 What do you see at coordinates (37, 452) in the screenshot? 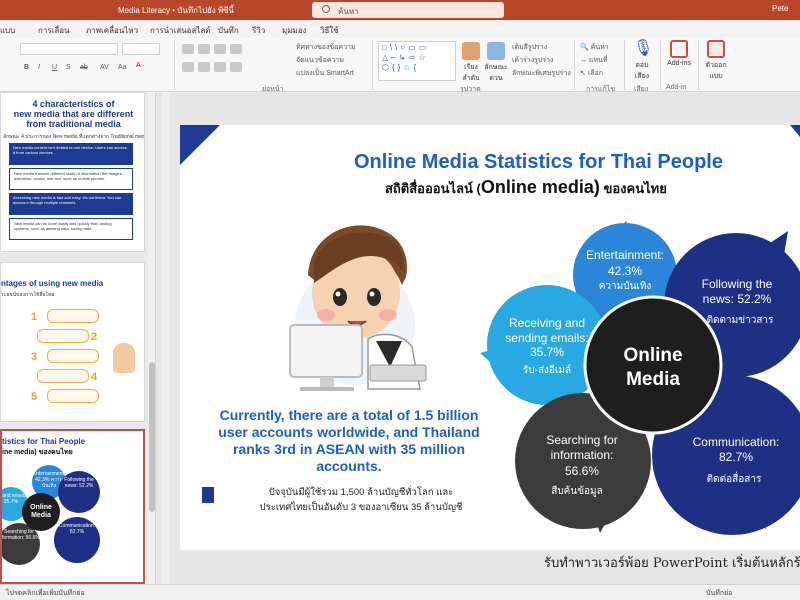
I see `thumb3-subtitle: ine media) ของคนไทย` at bounding box center [37, 452].